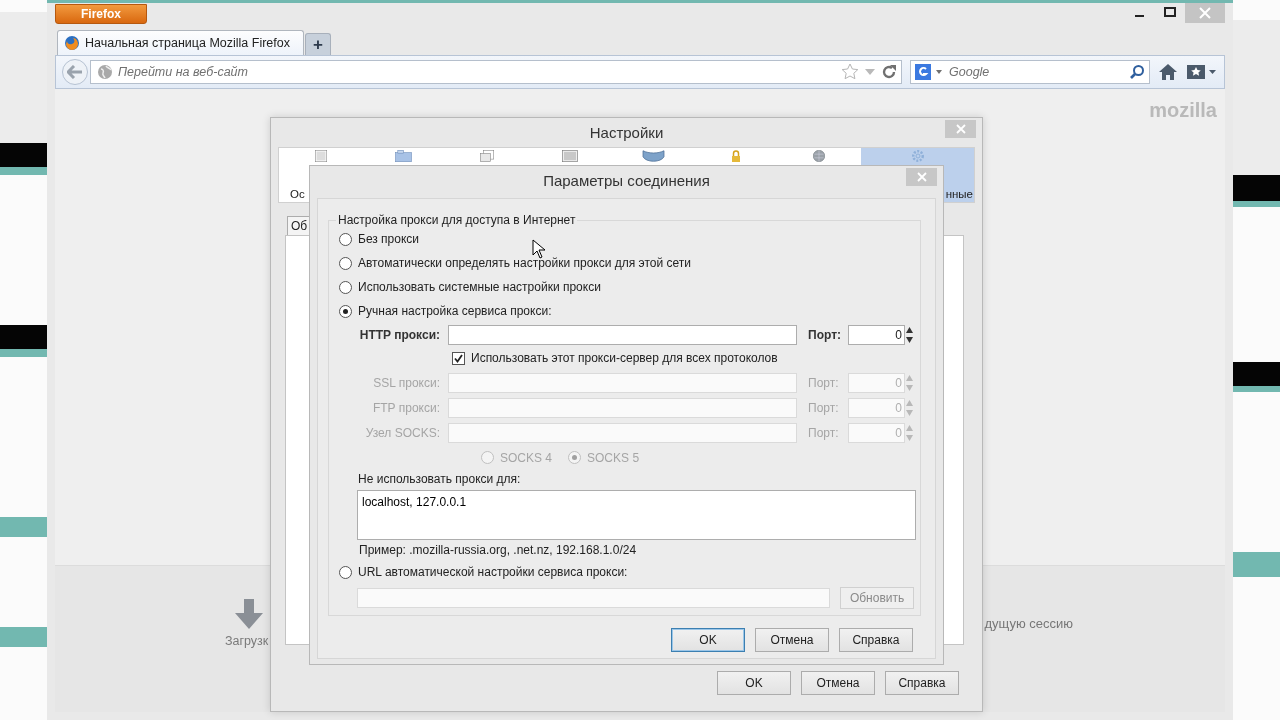 The image size is (1280, 720). I want to click on field-label: SSL прокси:, so click(406, 382).